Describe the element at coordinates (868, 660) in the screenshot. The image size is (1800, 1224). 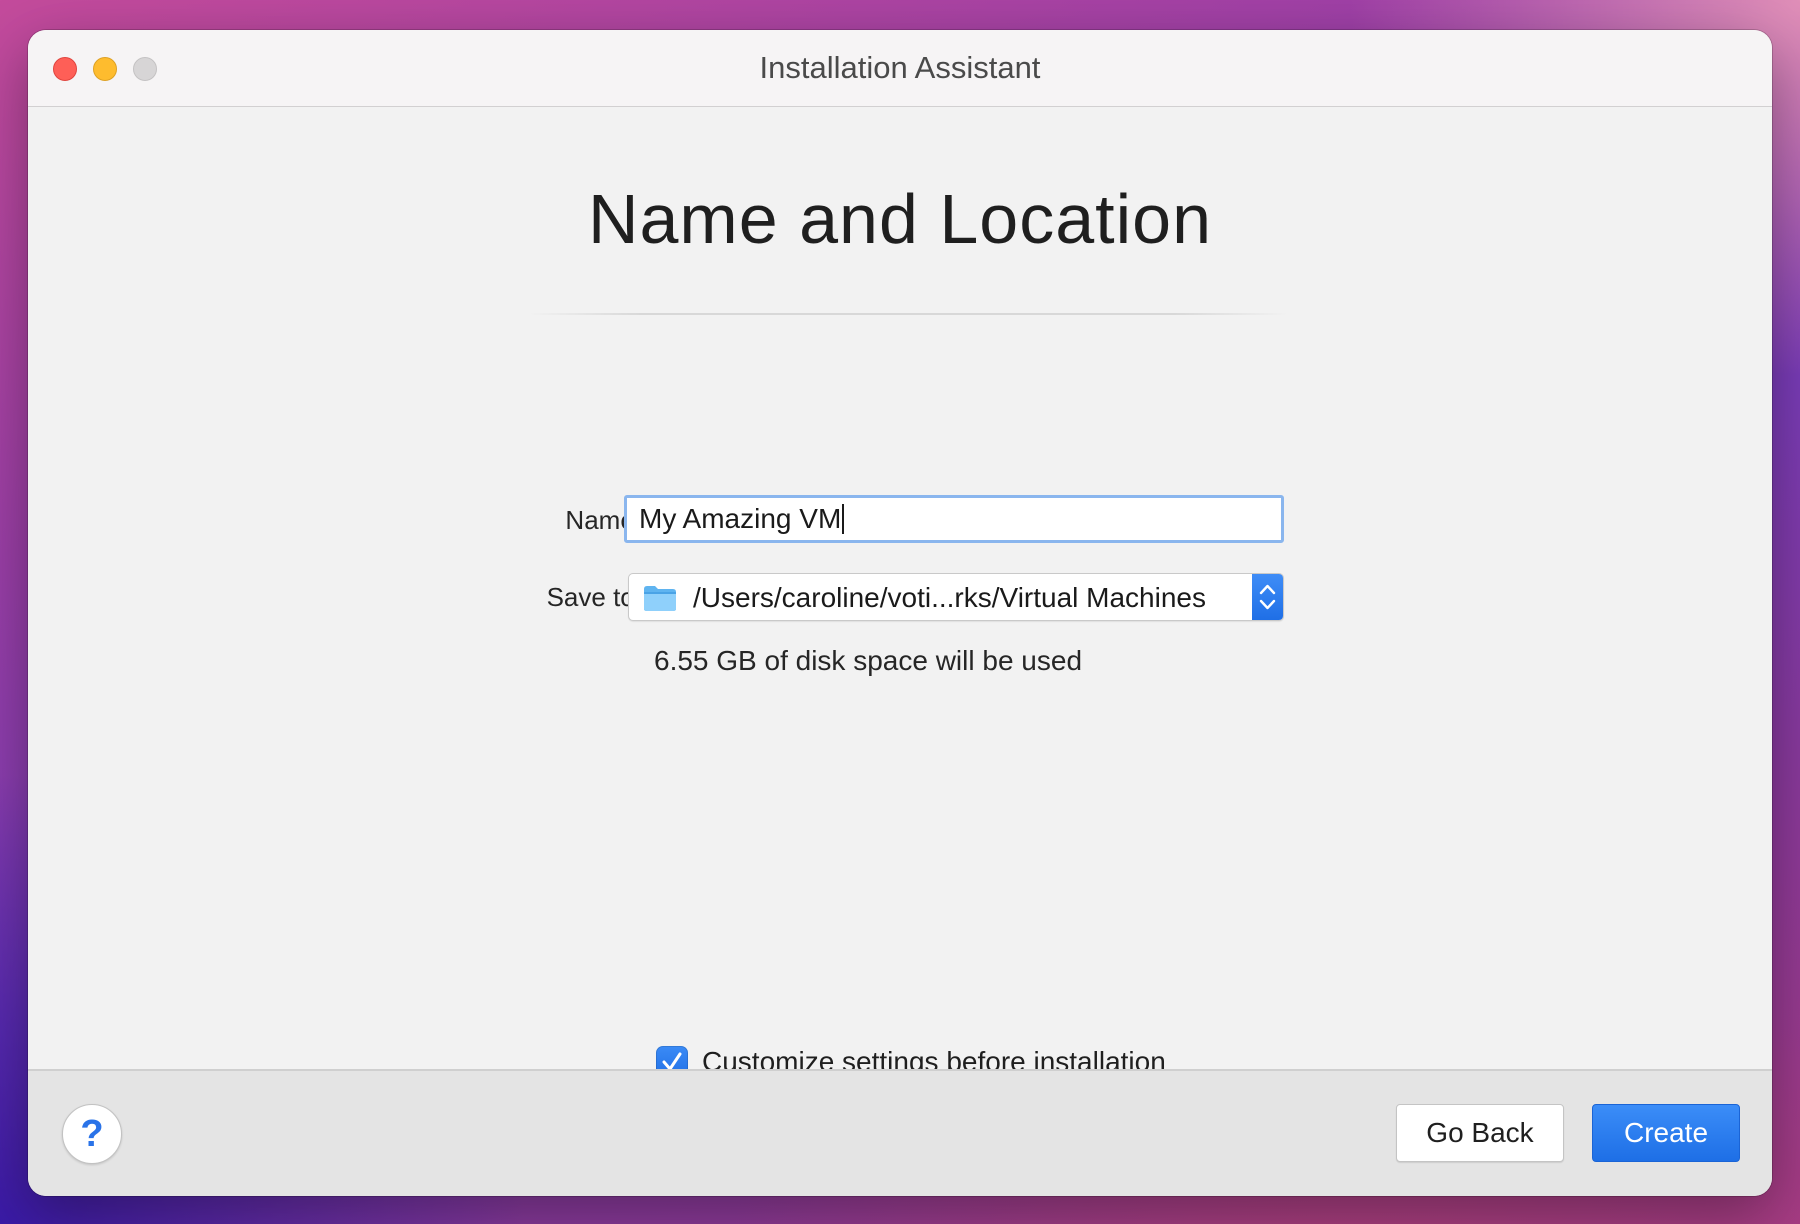
I see `disk-space-note: 6.55 GB of disk space will be used` at that location.